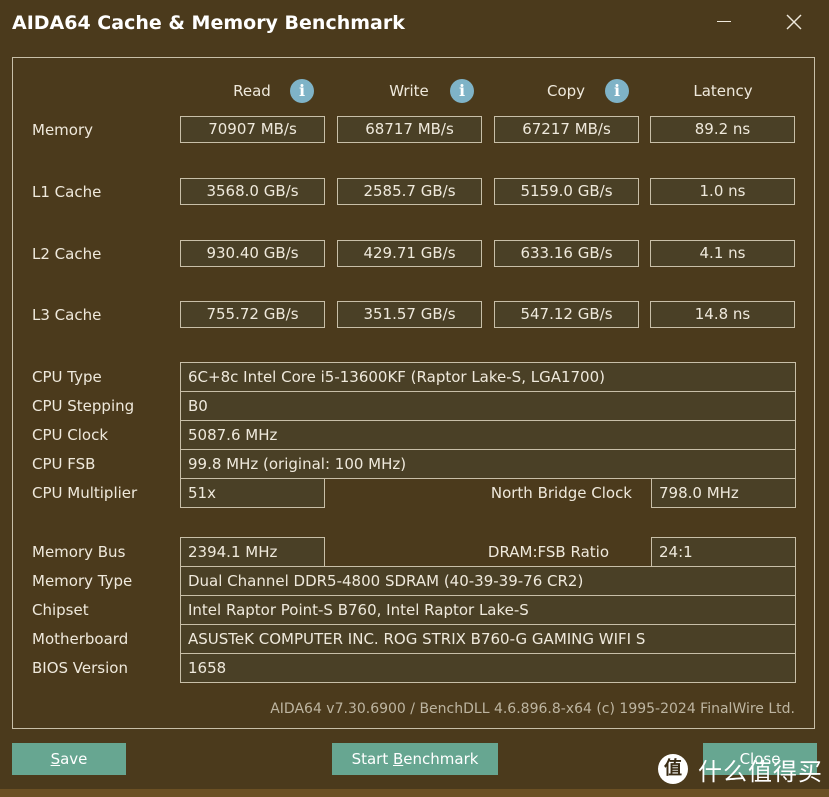 The image size is (829, 797). What do you see at coordinates (414, 793) in the screenshot?
I see `bottom-strip` at bounding box center [414, 793].